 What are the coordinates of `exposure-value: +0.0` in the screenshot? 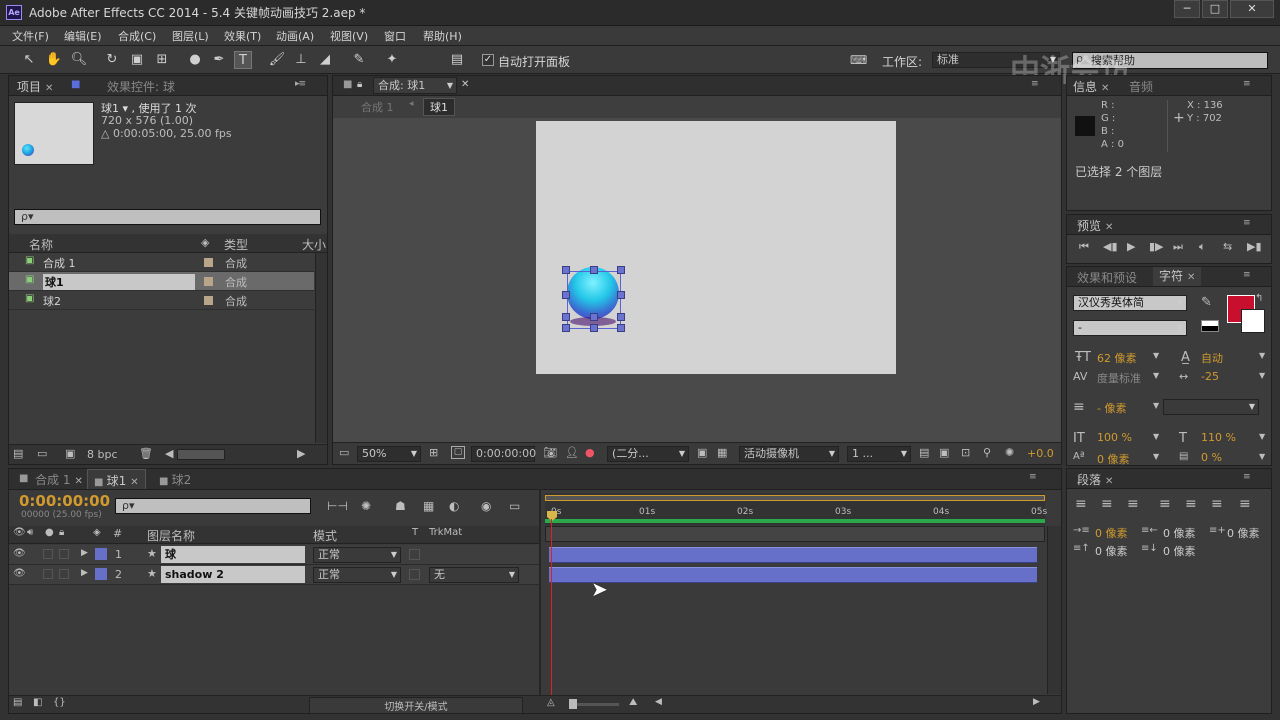 It's located at (1040, 453).